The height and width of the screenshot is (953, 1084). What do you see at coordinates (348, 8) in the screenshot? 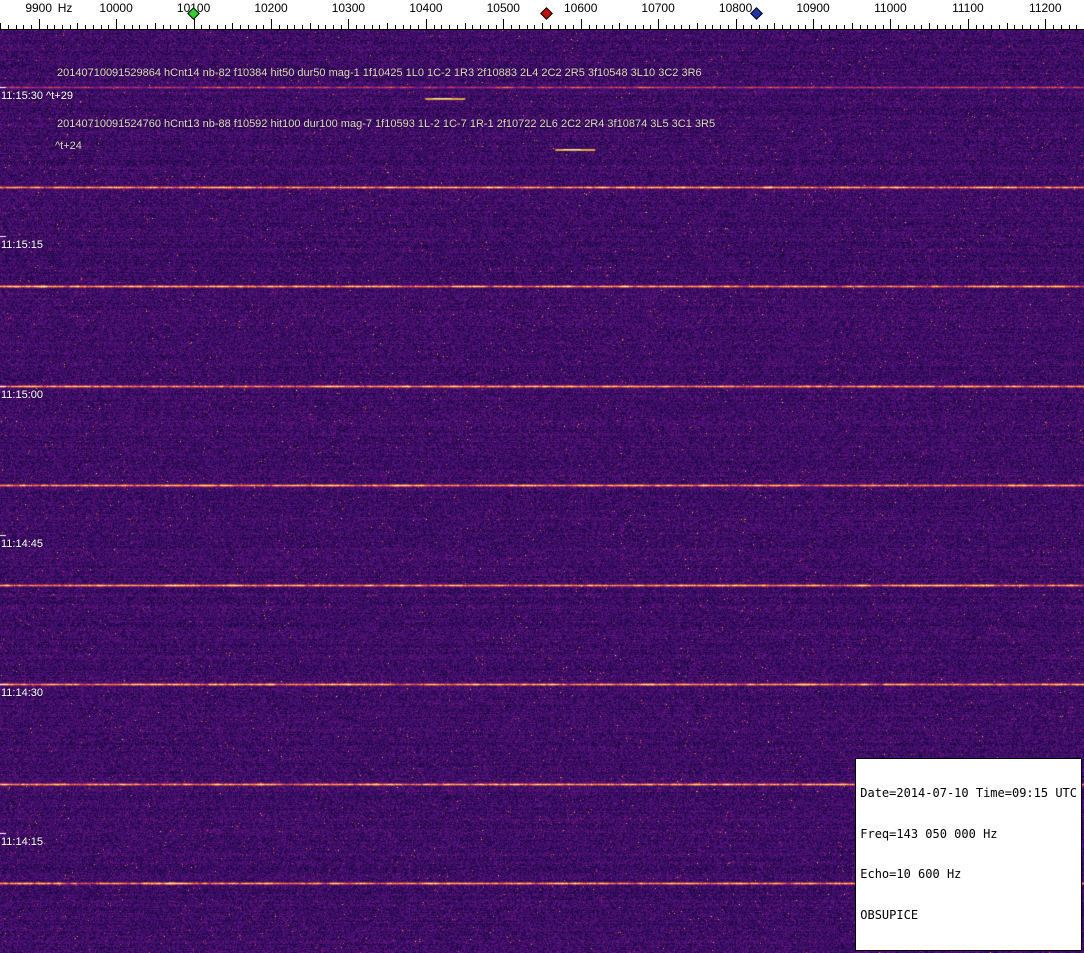
I see `freq-tick-label: 10300` at bounding box center [348, 8].